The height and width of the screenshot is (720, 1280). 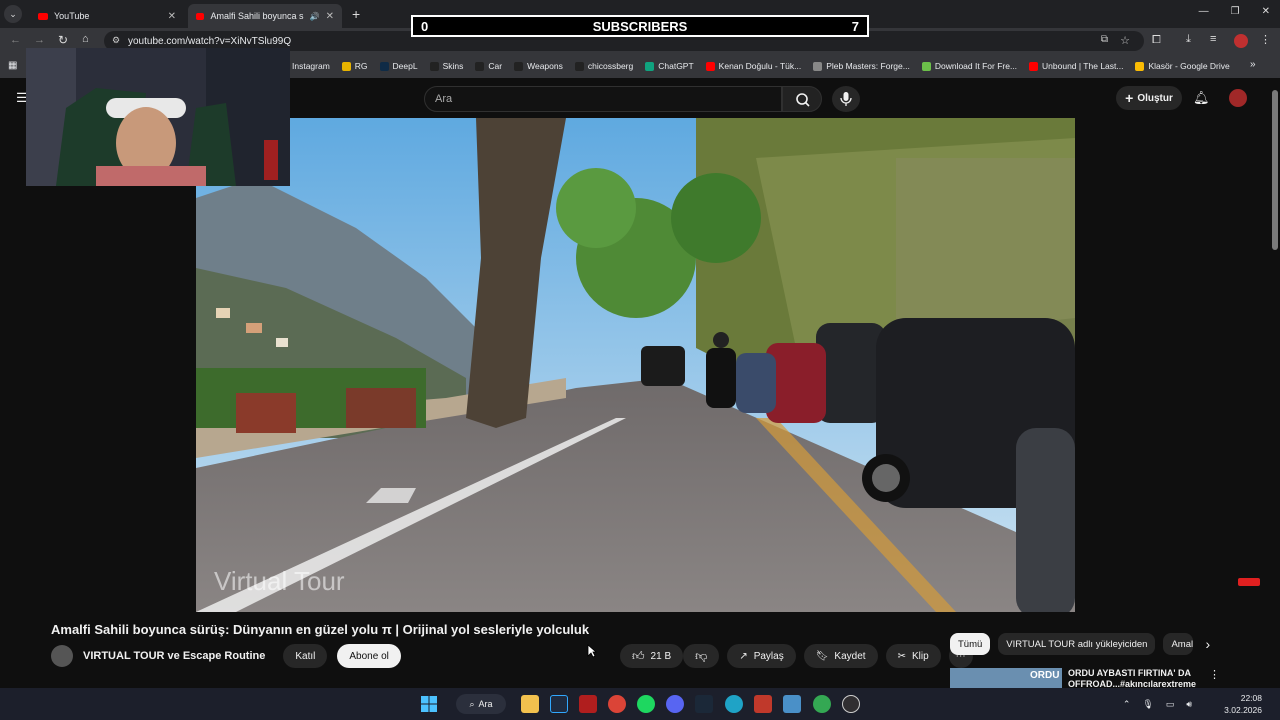 What do you see at coordinates (1006, 678) in the screenshot?
I see `video-thumbnail: ORDU` at bounding box center [1006, 678].